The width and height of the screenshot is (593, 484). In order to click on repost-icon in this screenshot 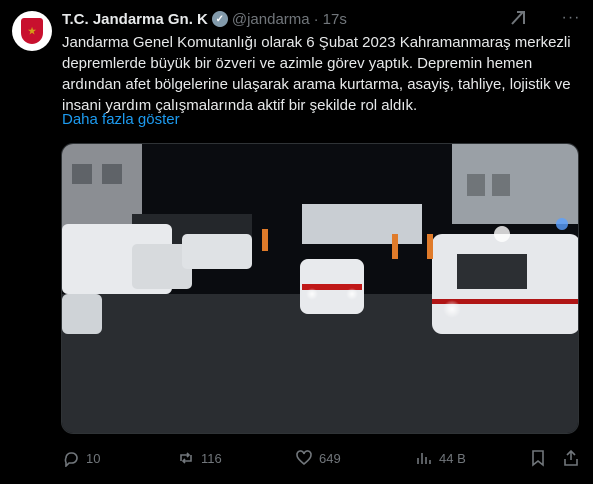, I will do `click(186, 458)`.